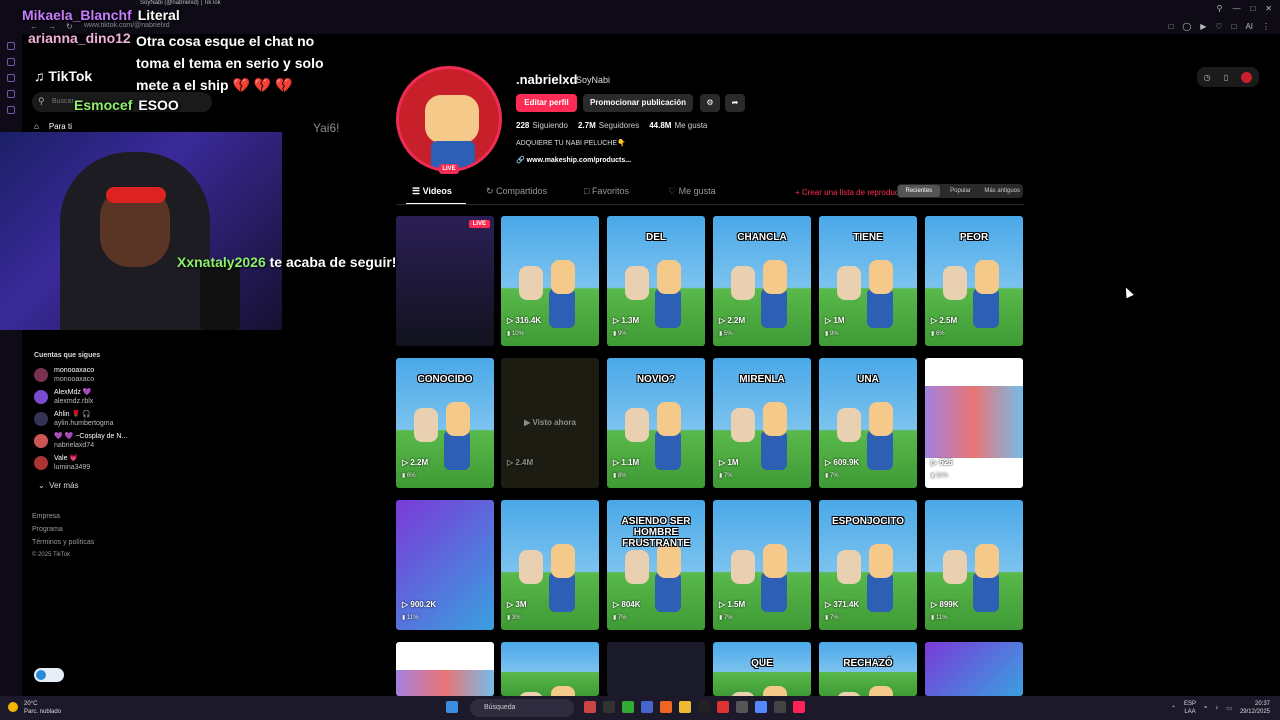 The width and height of the screenshot is (1280, 720). I want to click on video-thumbnail: UNA ▷ 609.9K ▮ 7%, so click(868, 423).